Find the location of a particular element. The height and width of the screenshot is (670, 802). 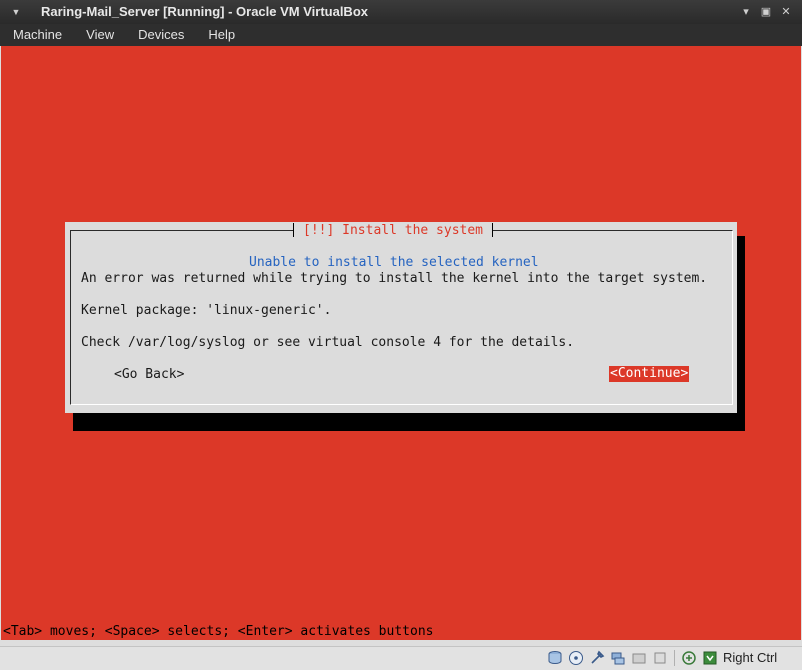

menu-bar: Machine View Devices Help is located at coordinates (401, 35).